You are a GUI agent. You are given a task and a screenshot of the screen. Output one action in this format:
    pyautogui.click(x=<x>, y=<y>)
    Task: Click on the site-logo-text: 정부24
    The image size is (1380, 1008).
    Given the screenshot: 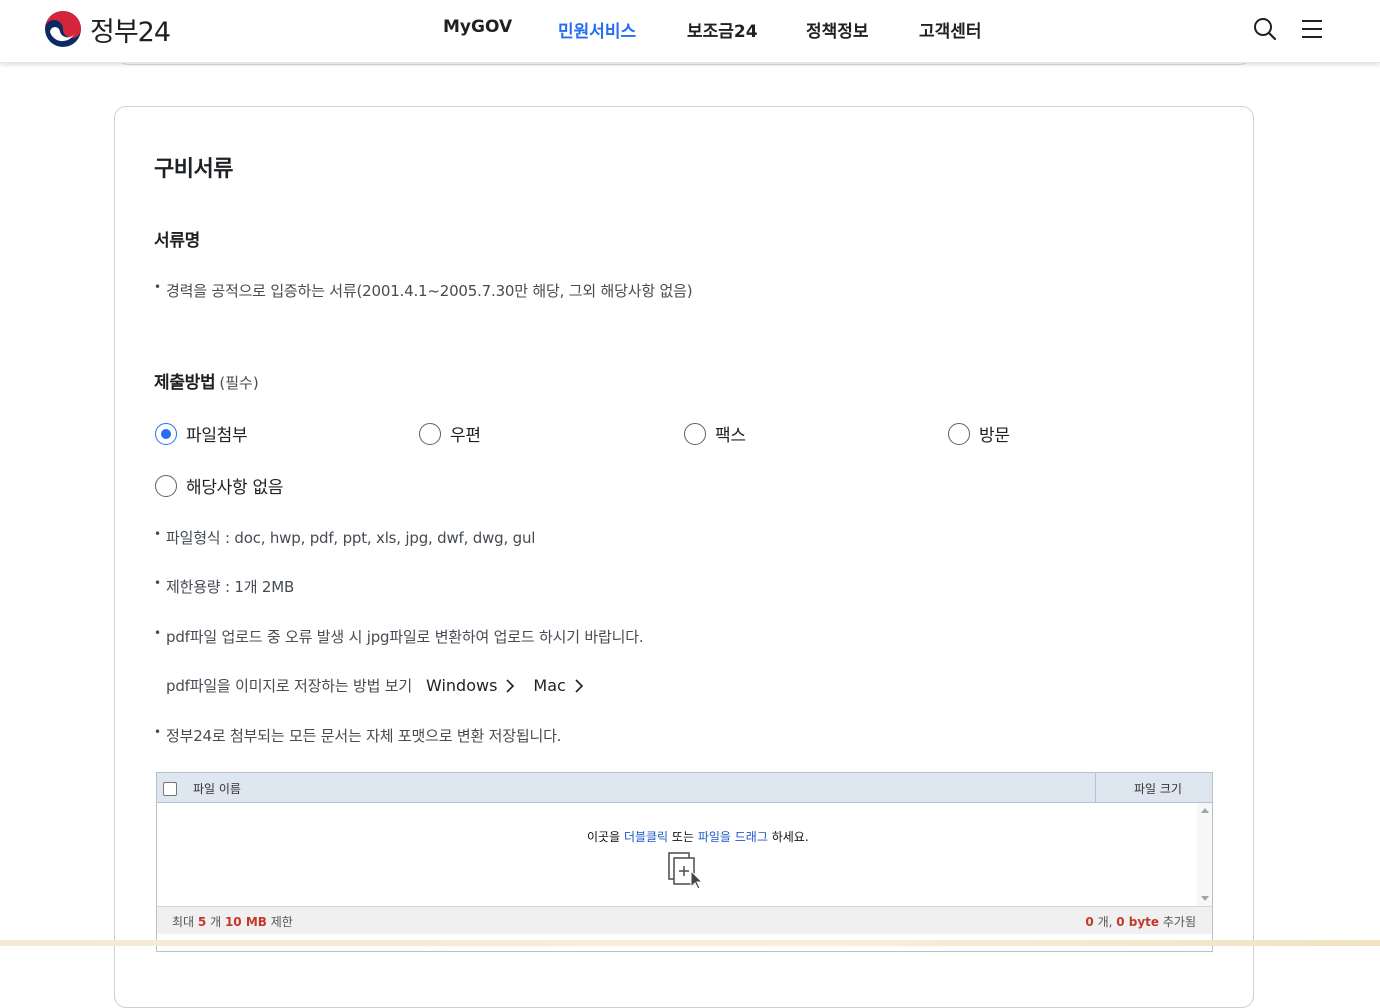 What is the action you would take?
    pyautogui.click(x=130, y=32)
    